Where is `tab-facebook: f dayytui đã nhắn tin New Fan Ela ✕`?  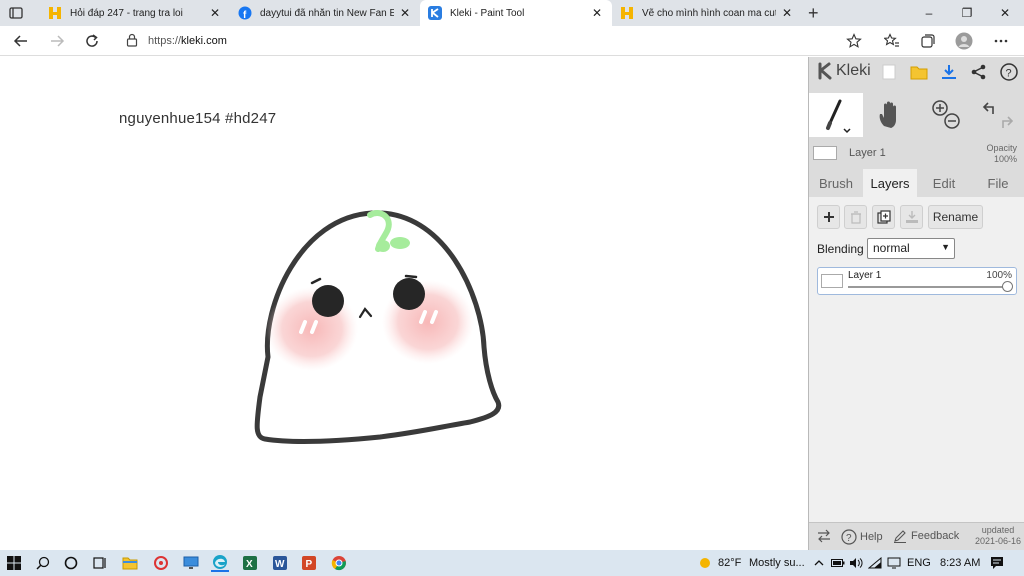
tab-facebook: f dayytui đã nhắn tin New Fan Ela ✕ is located at coordinates (325, 13).